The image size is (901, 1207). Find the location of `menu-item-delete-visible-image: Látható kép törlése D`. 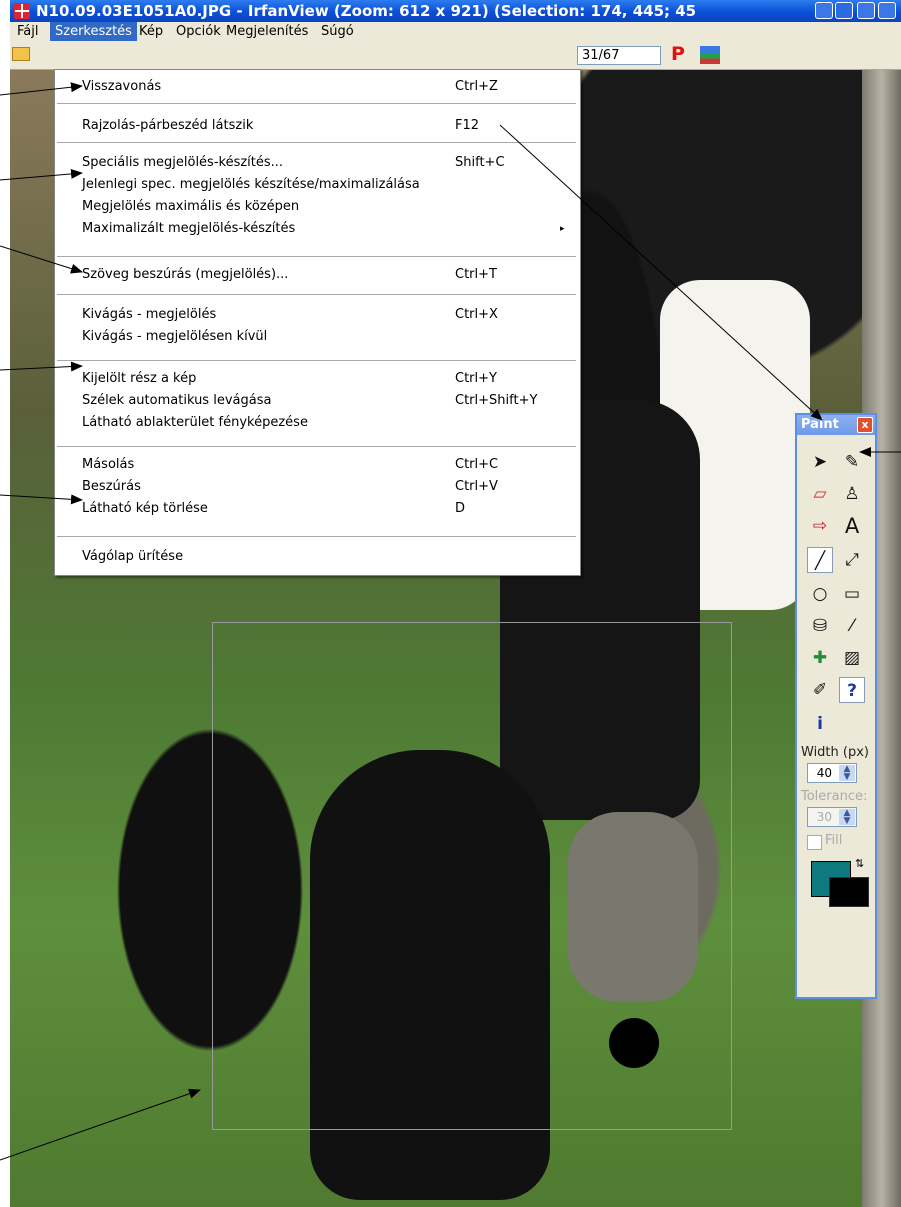

menu-item-delete-visible-image: Látható kép törlése D is located at coordinates (317, 509).